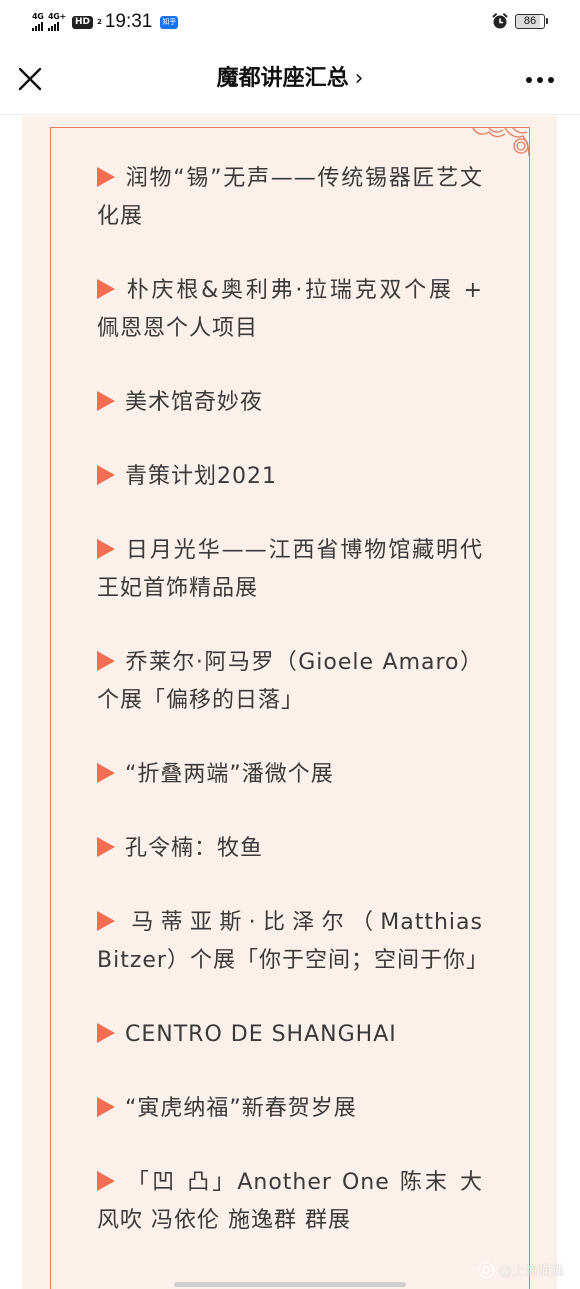 The width and height of the screenshot is (580, 1289). I want to click on title-bar: 魔都讲座汇总 ›, so click(290, 80).